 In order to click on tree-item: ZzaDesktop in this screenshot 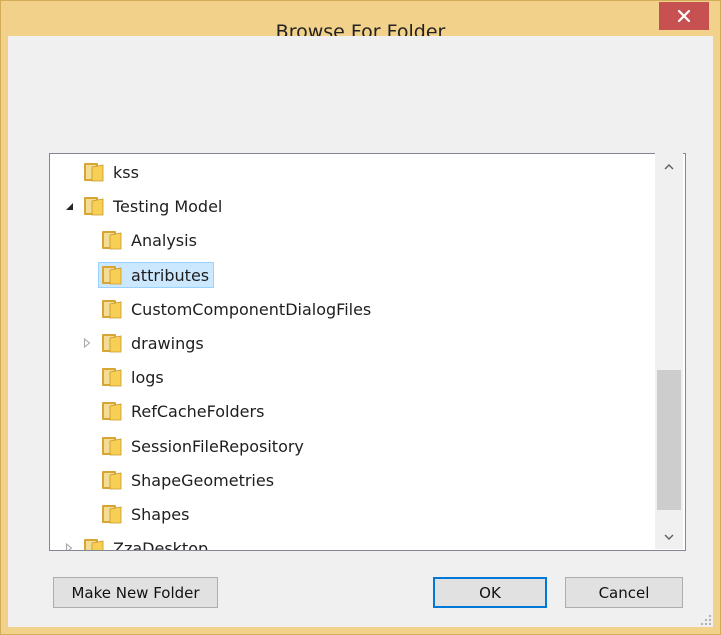, I will do `click(139, 543)`.